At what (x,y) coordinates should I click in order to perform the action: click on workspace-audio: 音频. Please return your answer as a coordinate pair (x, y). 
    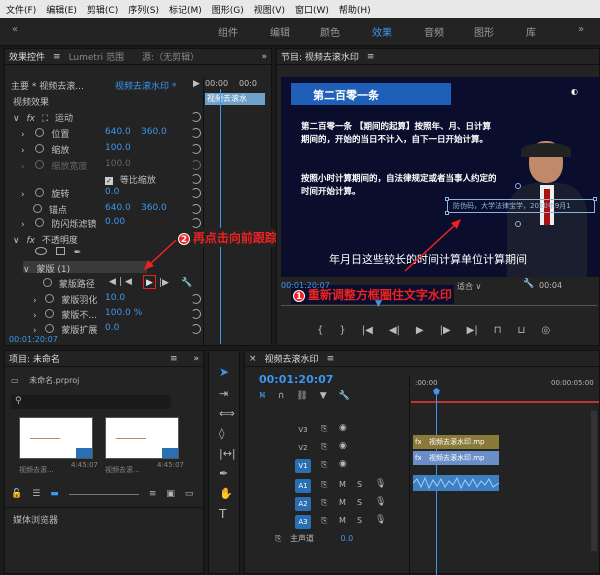
    Looking at the image, I should click on (434, 31).